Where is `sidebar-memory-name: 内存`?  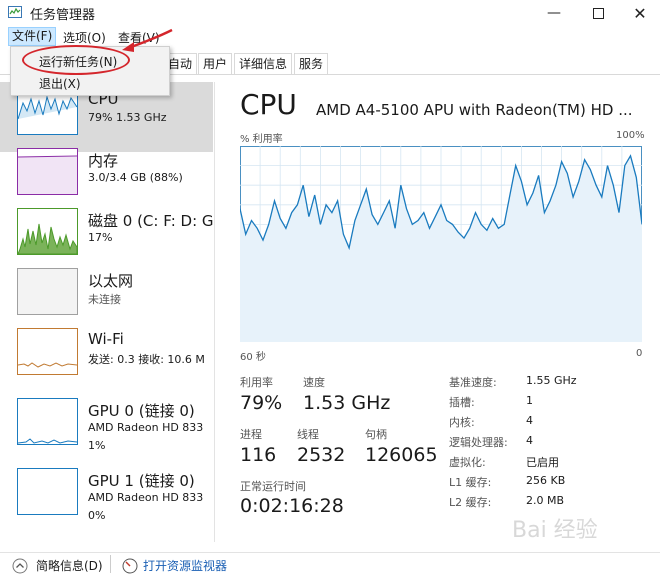
sidebar-memory-name: 内存 is located at coordinates (103, 161).